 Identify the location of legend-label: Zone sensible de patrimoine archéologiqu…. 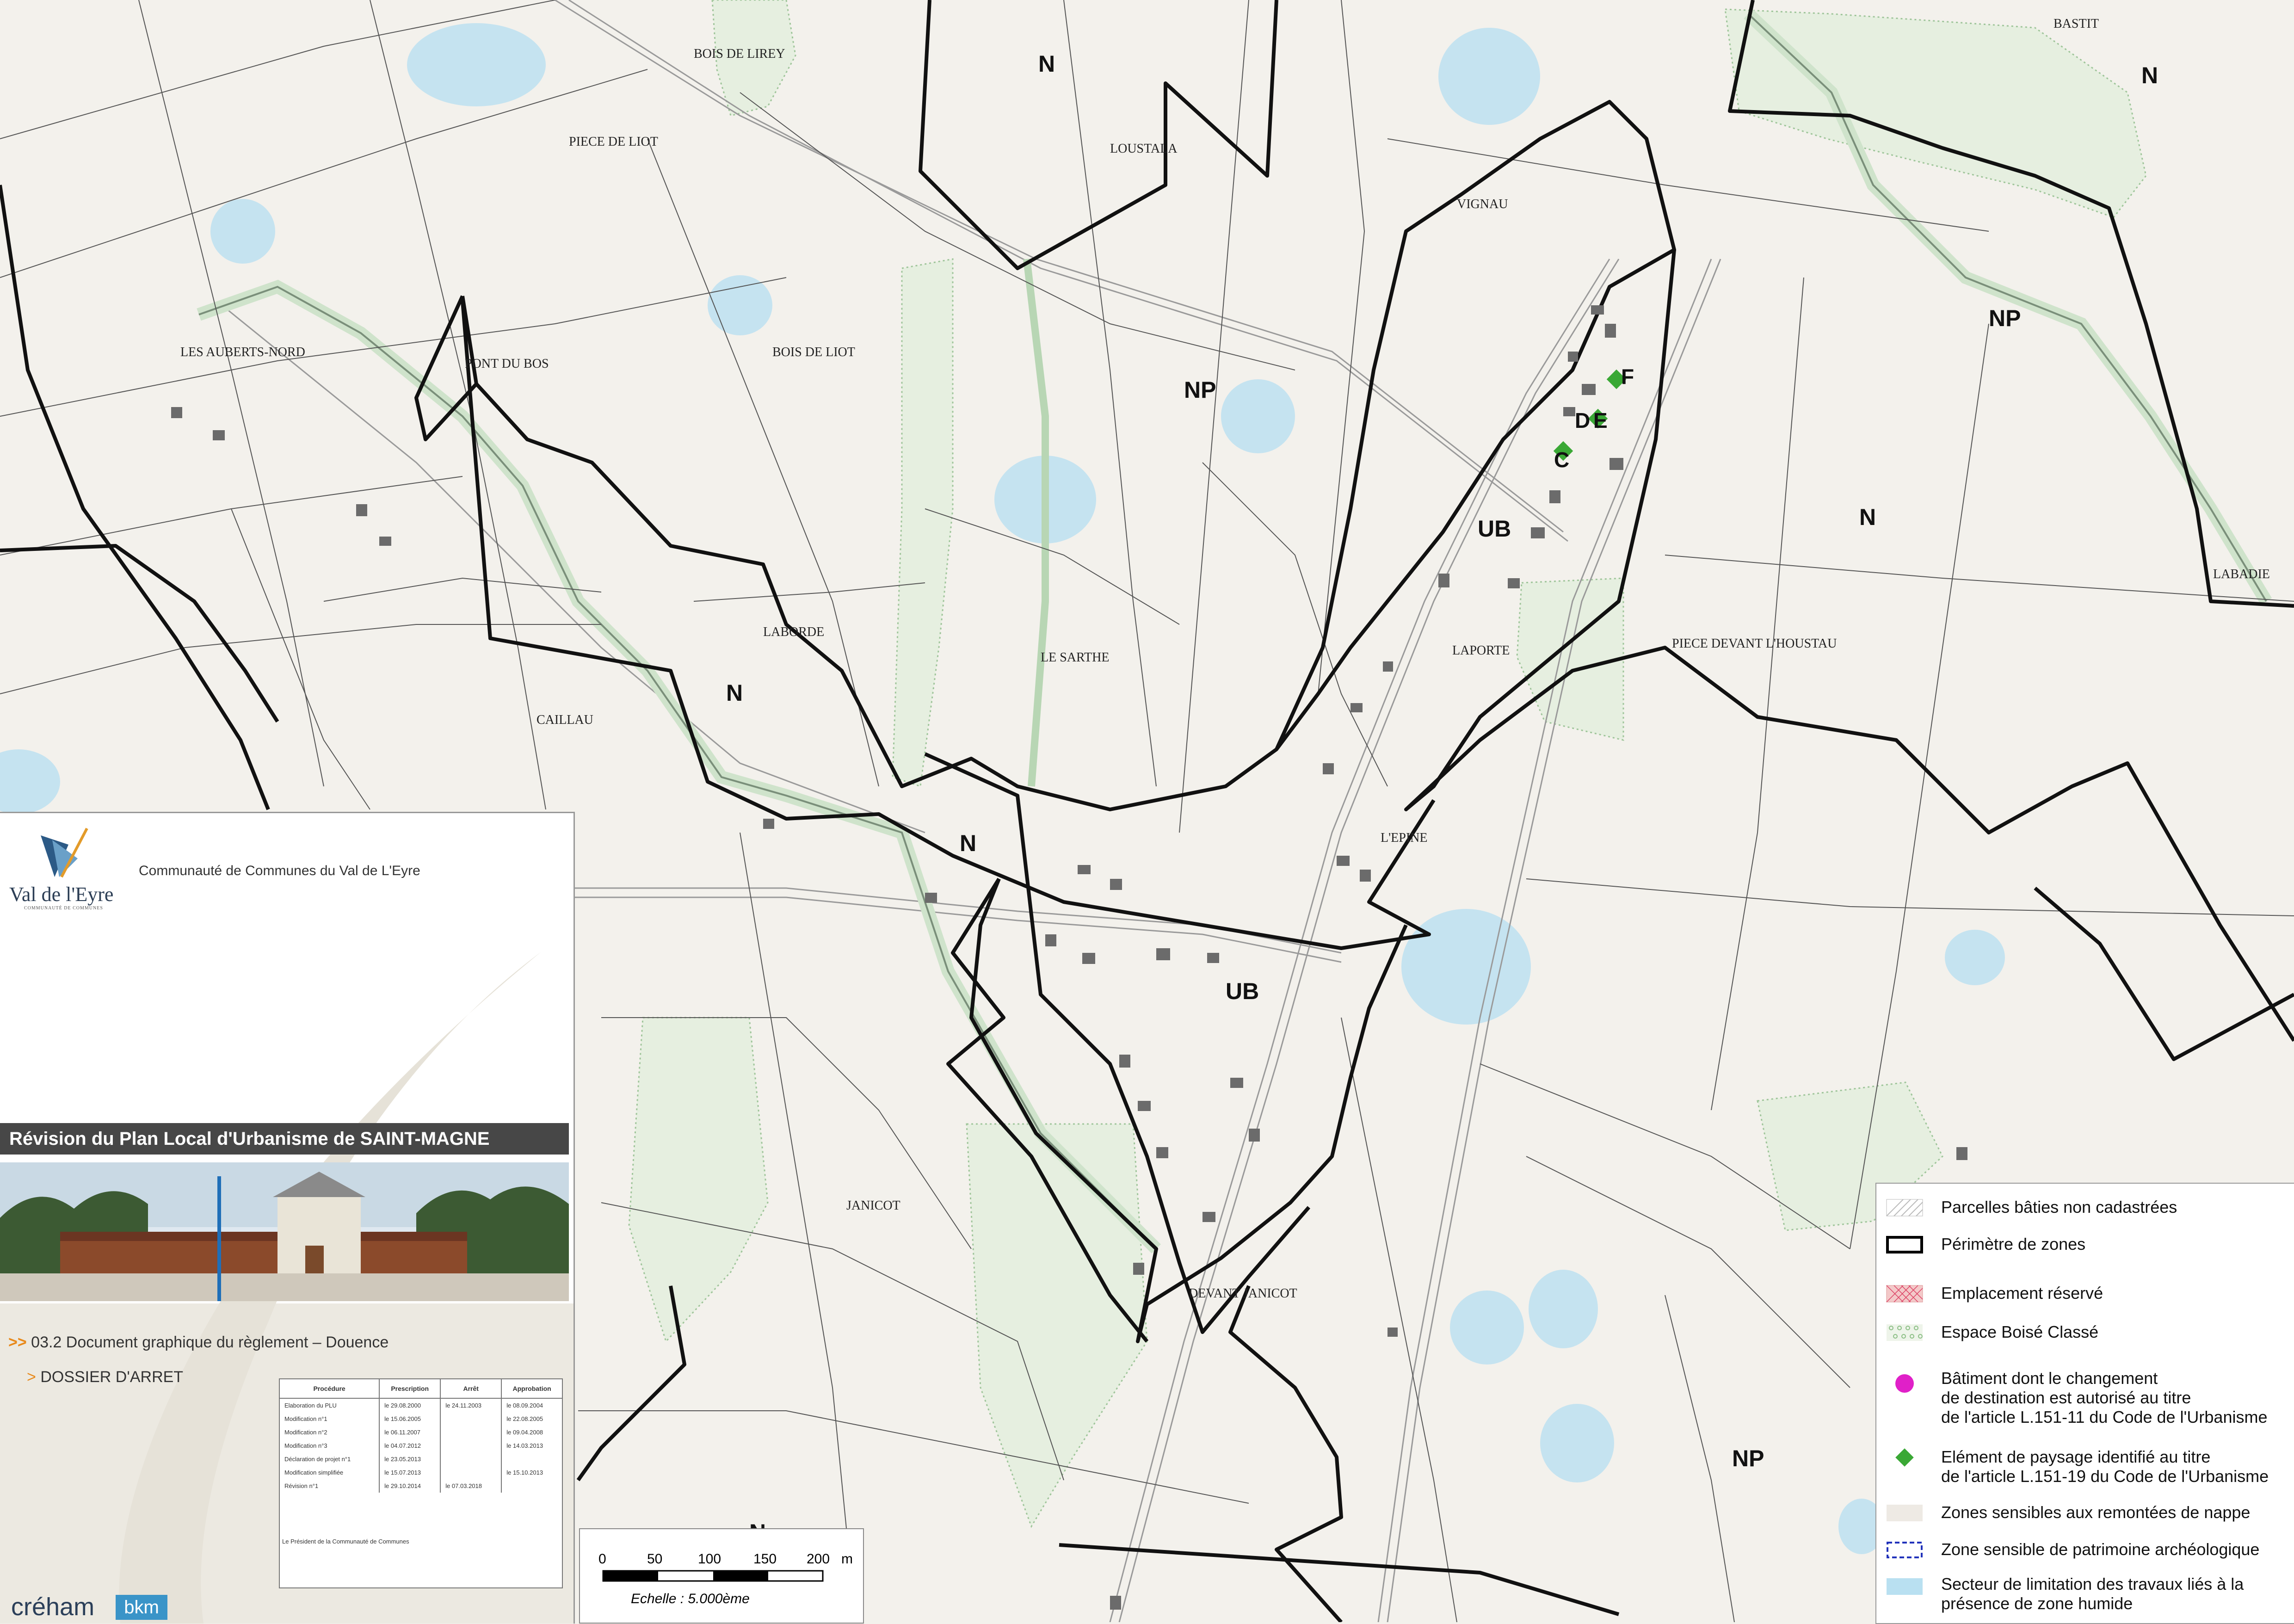
(2100, 1549).